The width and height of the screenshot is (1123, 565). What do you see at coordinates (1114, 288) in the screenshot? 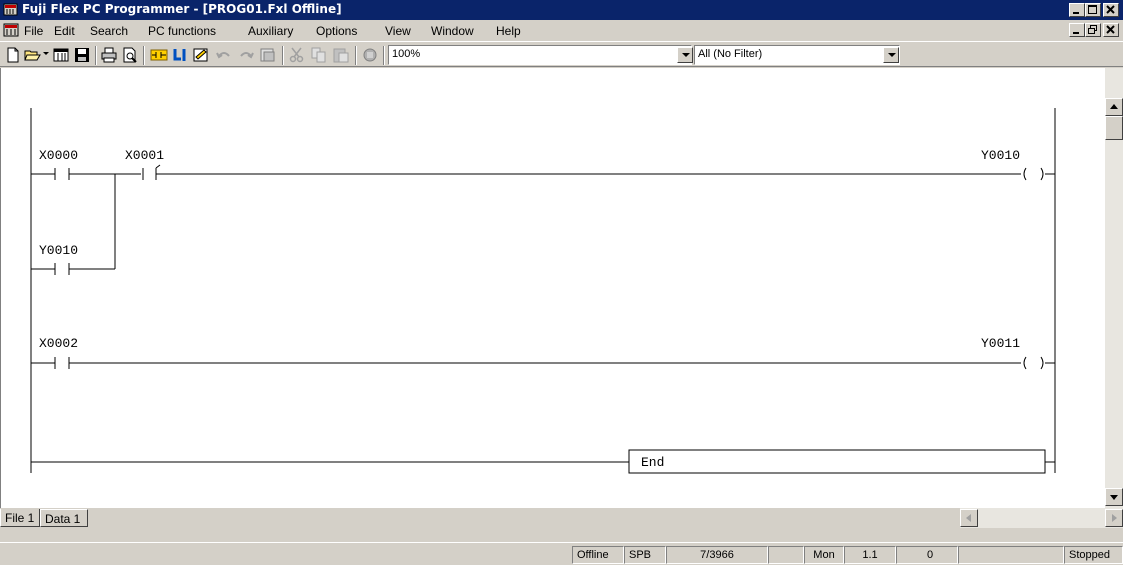
I see `vertical-scrollbar` at bounding box center [1114, 288].